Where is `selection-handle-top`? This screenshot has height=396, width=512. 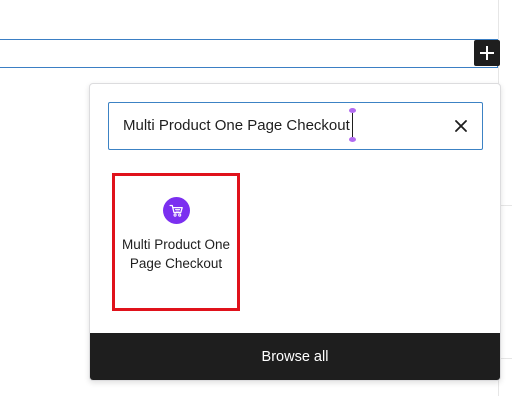
selection-handle-top is located at coordinates (352, 110).